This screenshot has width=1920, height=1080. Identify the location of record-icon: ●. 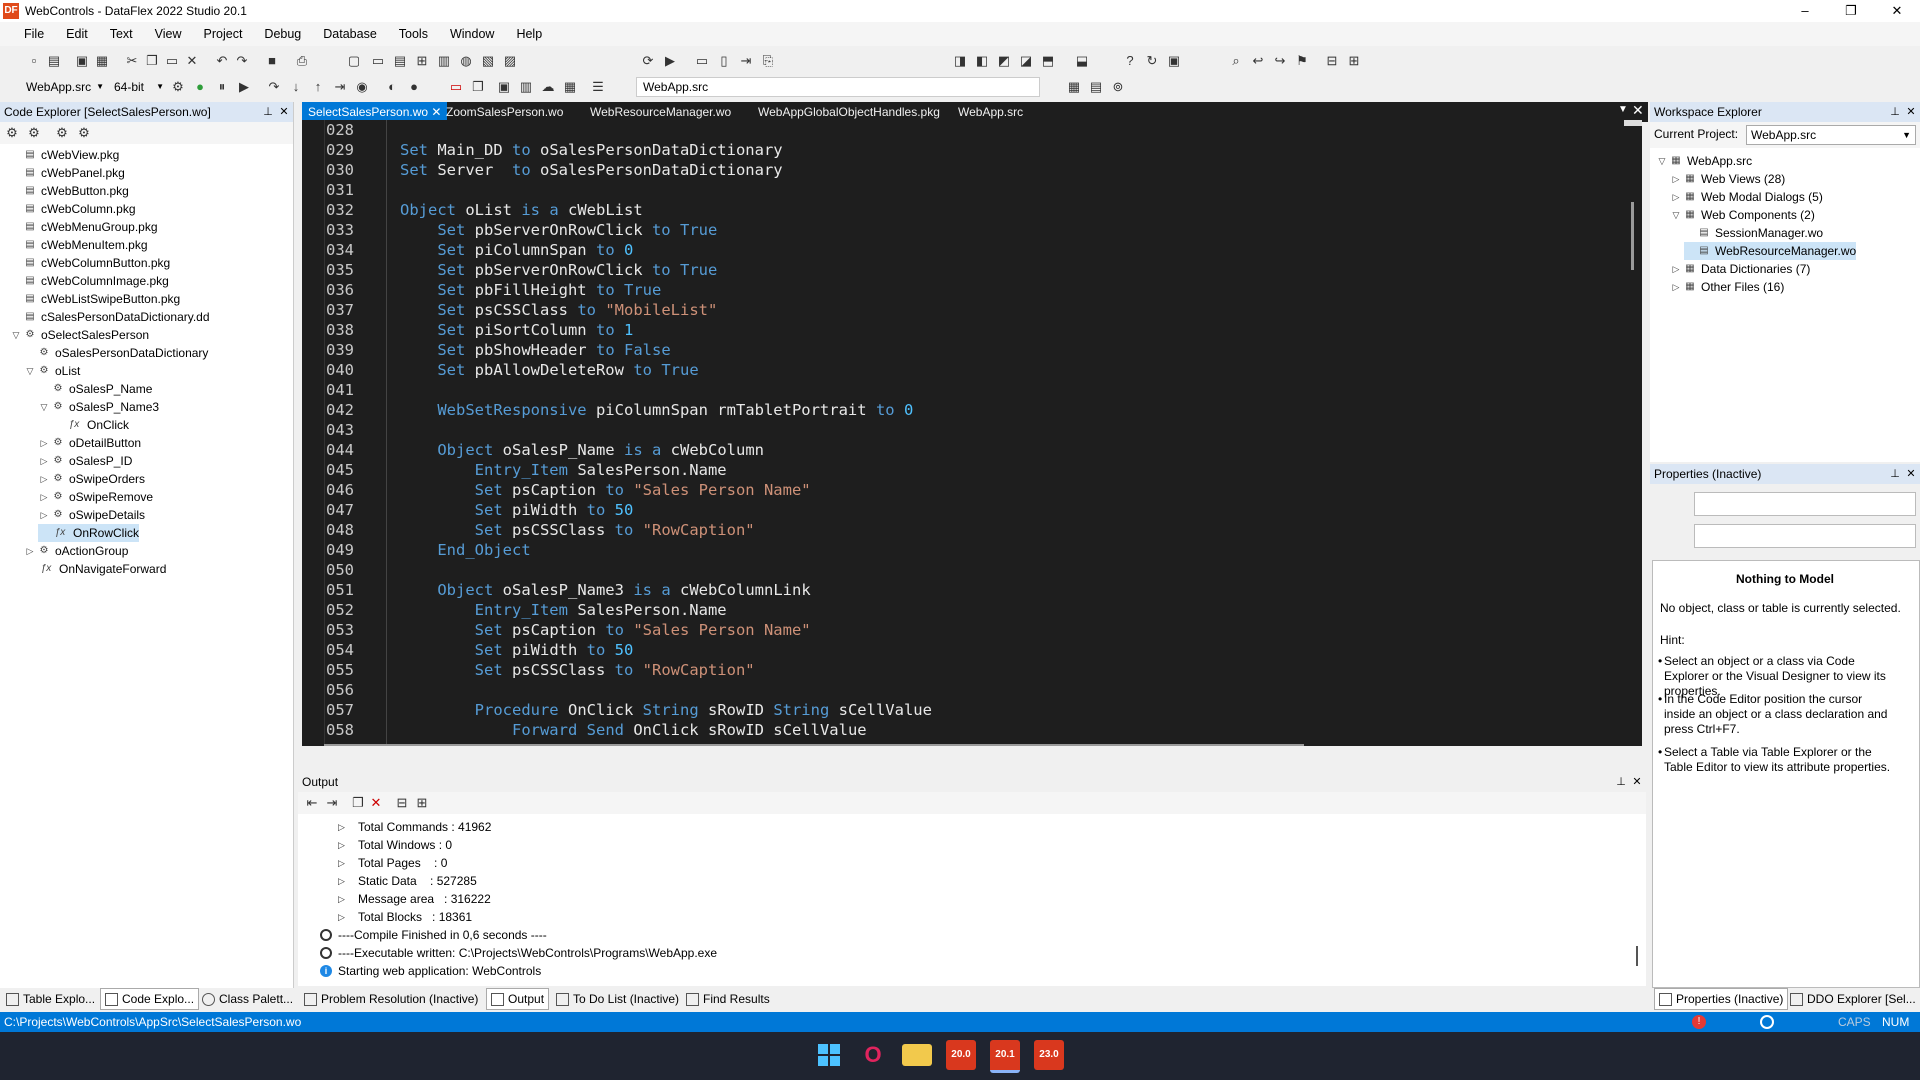
(414, 87).